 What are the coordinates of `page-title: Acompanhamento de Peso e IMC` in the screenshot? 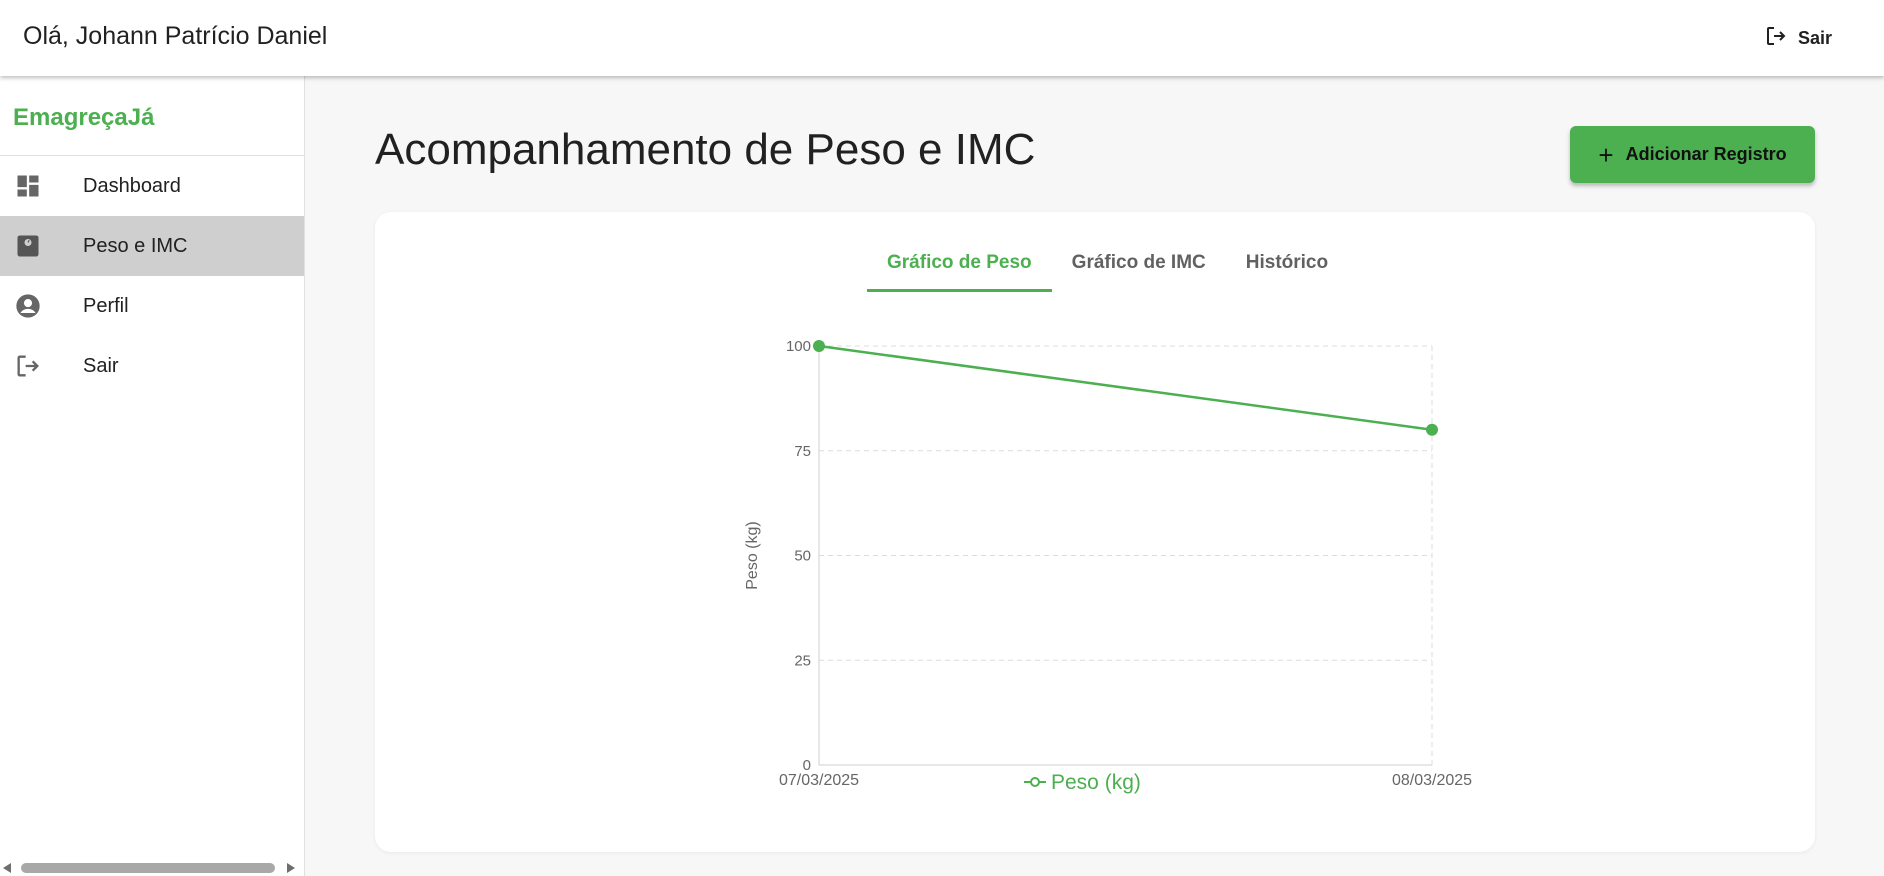 It's located at (705, 149).